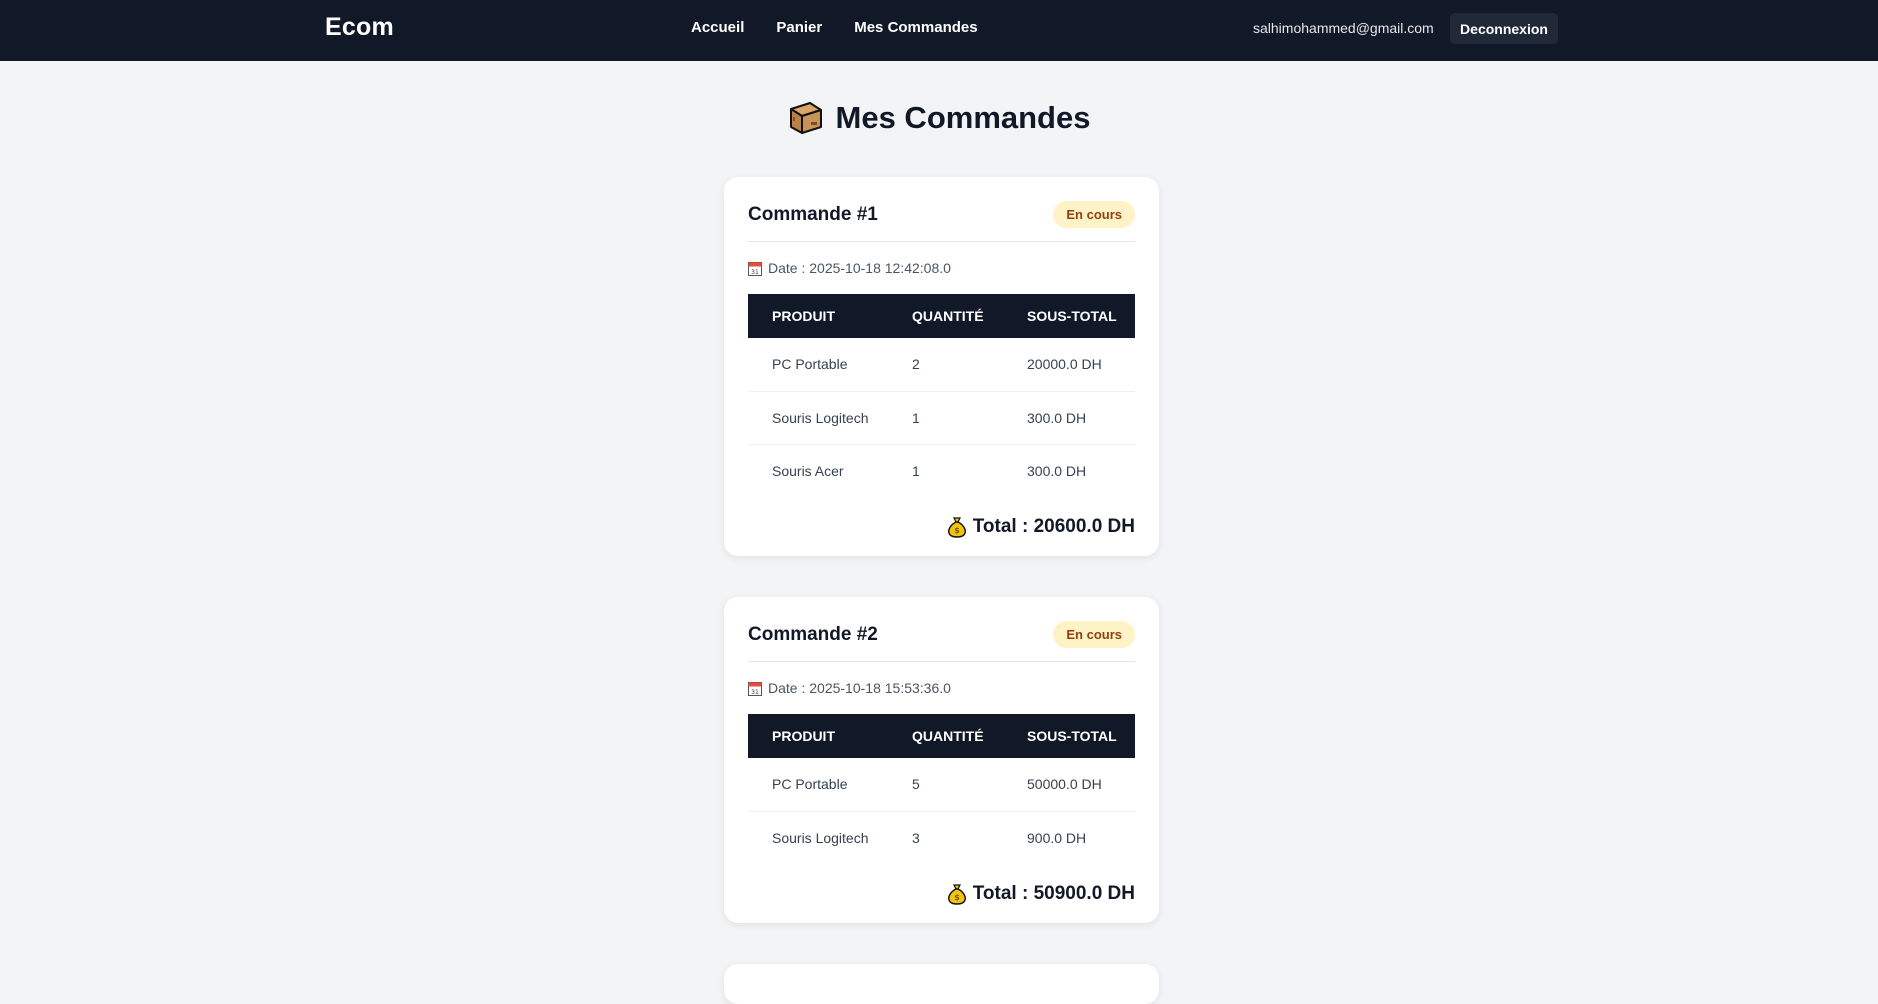 This screenshot has width=1878, height=1004. I want to click on table-row: Souris Logitech 3 900.0 DH, so click(941, 837).